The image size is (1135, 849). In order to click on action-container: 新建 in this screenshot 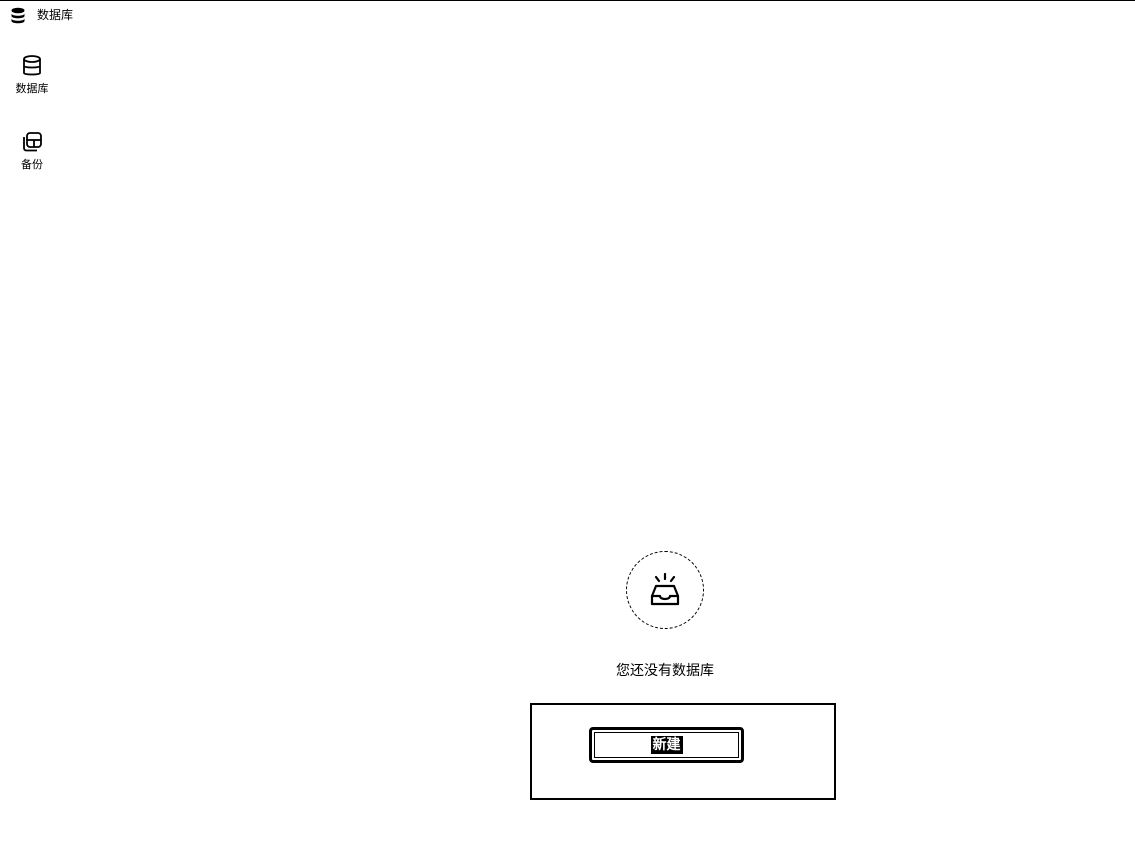, I will do `click(683, 751)`.